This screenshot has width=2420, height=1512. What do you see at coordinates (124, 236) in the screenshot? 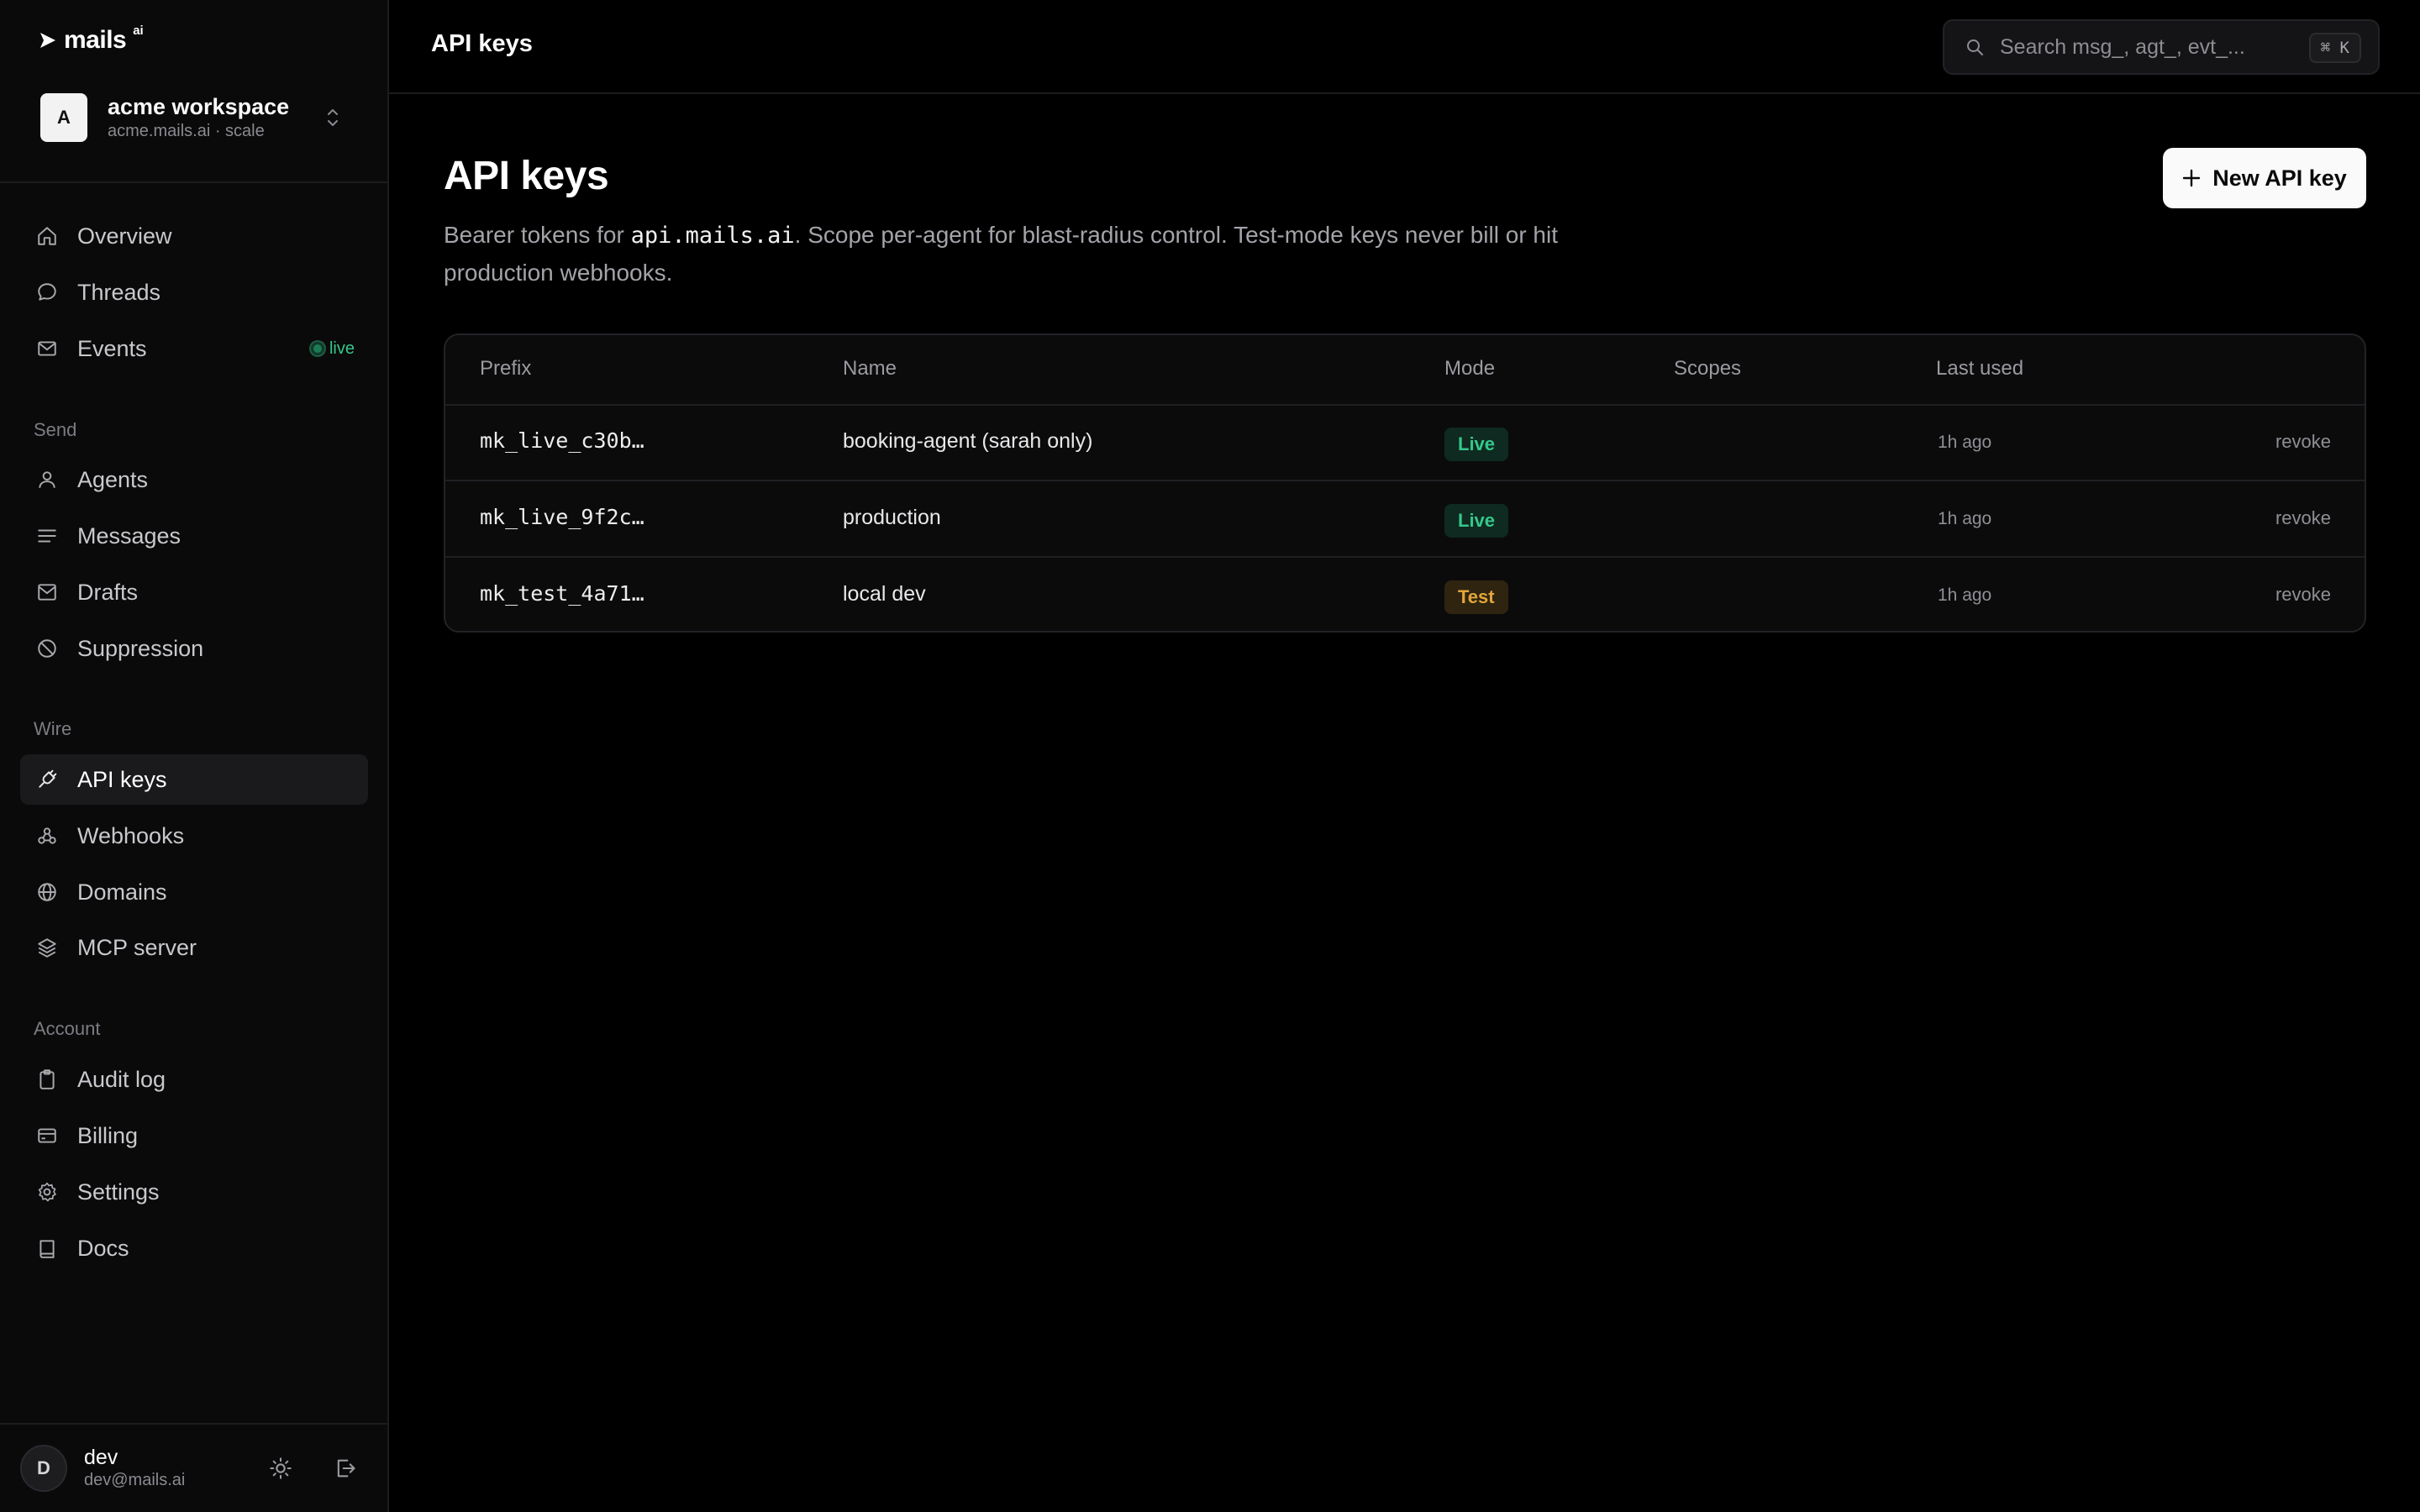
I see `sidebar-item-label: Overview` at bounding box center [124, 236].